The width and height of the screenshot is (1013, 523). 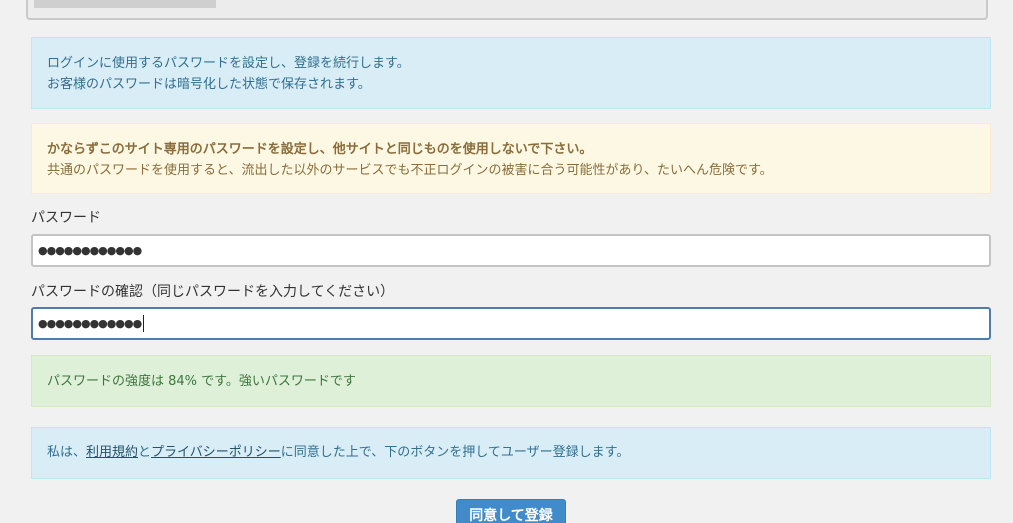 What do you see at coordinates (144, 323) in the screenshot?
I see `text-caret` at bounding box center [144, 323].